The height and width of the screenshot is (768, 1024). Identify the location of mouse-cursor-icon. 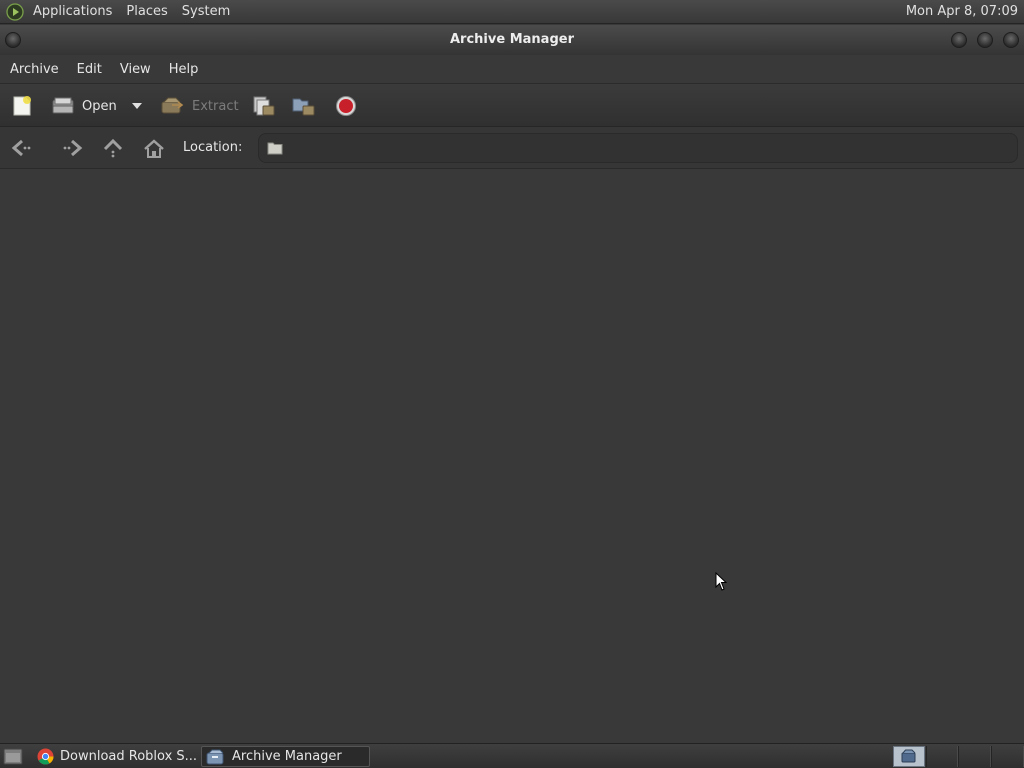
(721, 581).